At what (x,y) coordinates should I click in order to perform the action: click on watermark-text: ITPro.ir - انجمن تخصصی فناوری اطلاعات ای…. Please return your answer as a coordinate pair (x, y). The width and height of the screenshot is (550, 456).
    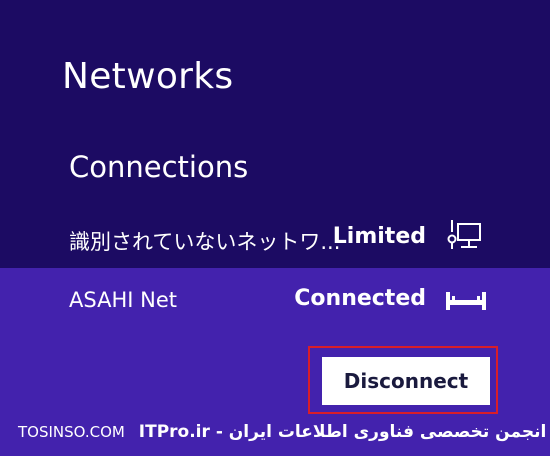
    Looking at the image, I should click on (342, 432).